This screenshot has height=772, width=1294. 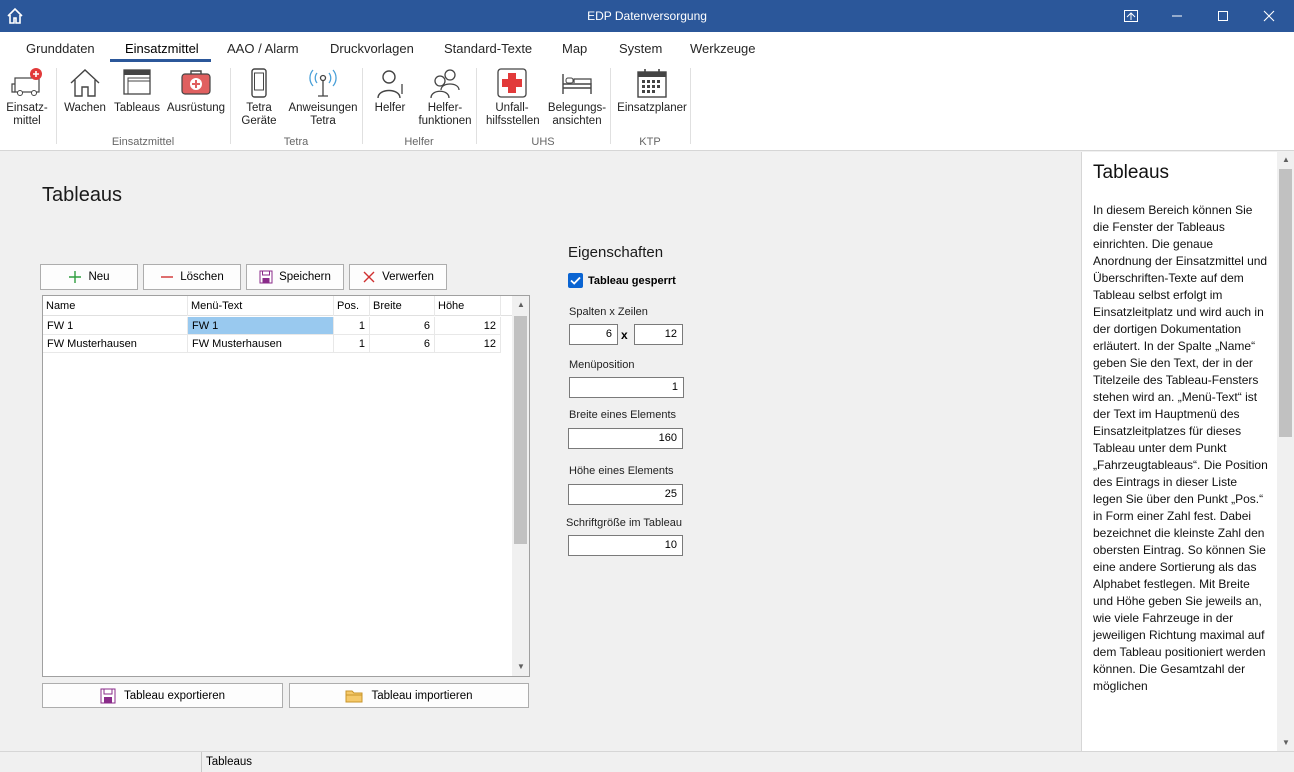 I want to click on cell-menu-text: FW 1, so click(x=261, y=326).